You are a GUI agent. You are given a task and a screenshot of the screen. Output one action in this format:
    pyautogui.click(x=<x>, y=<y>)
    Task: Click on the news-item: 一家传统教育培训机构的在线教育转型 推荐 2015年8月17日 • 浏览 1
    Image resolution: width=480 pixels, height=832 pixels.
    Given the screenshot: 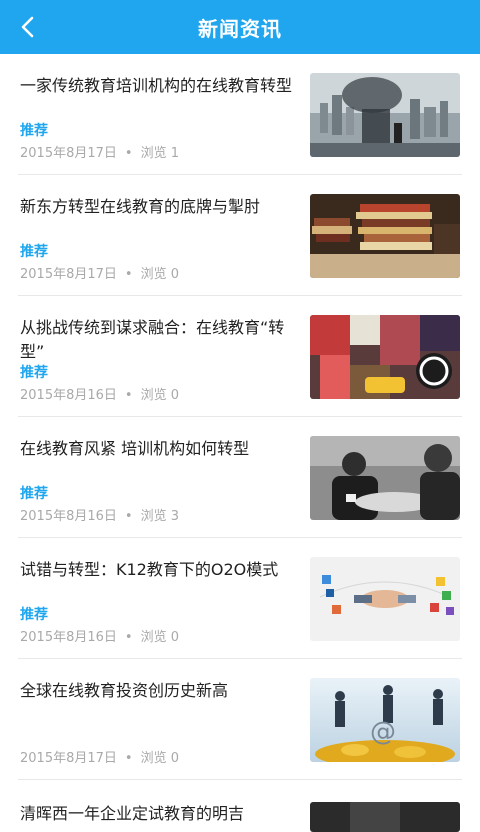 What is the action you would take?
    pyautogui.click(x=240, y=114)
    